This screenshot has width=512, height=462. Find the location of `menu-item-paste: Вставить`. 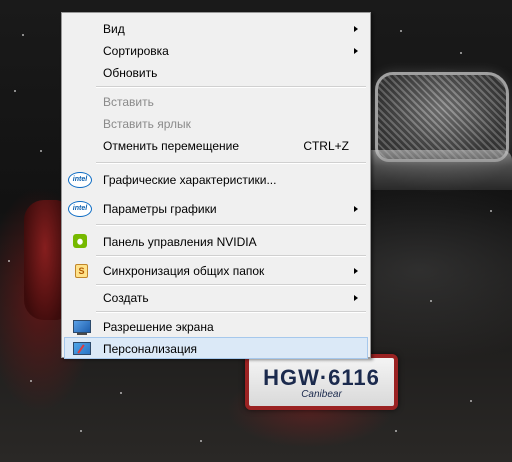

menu-item-paste: Вставить is located at coordinates (216, 101).